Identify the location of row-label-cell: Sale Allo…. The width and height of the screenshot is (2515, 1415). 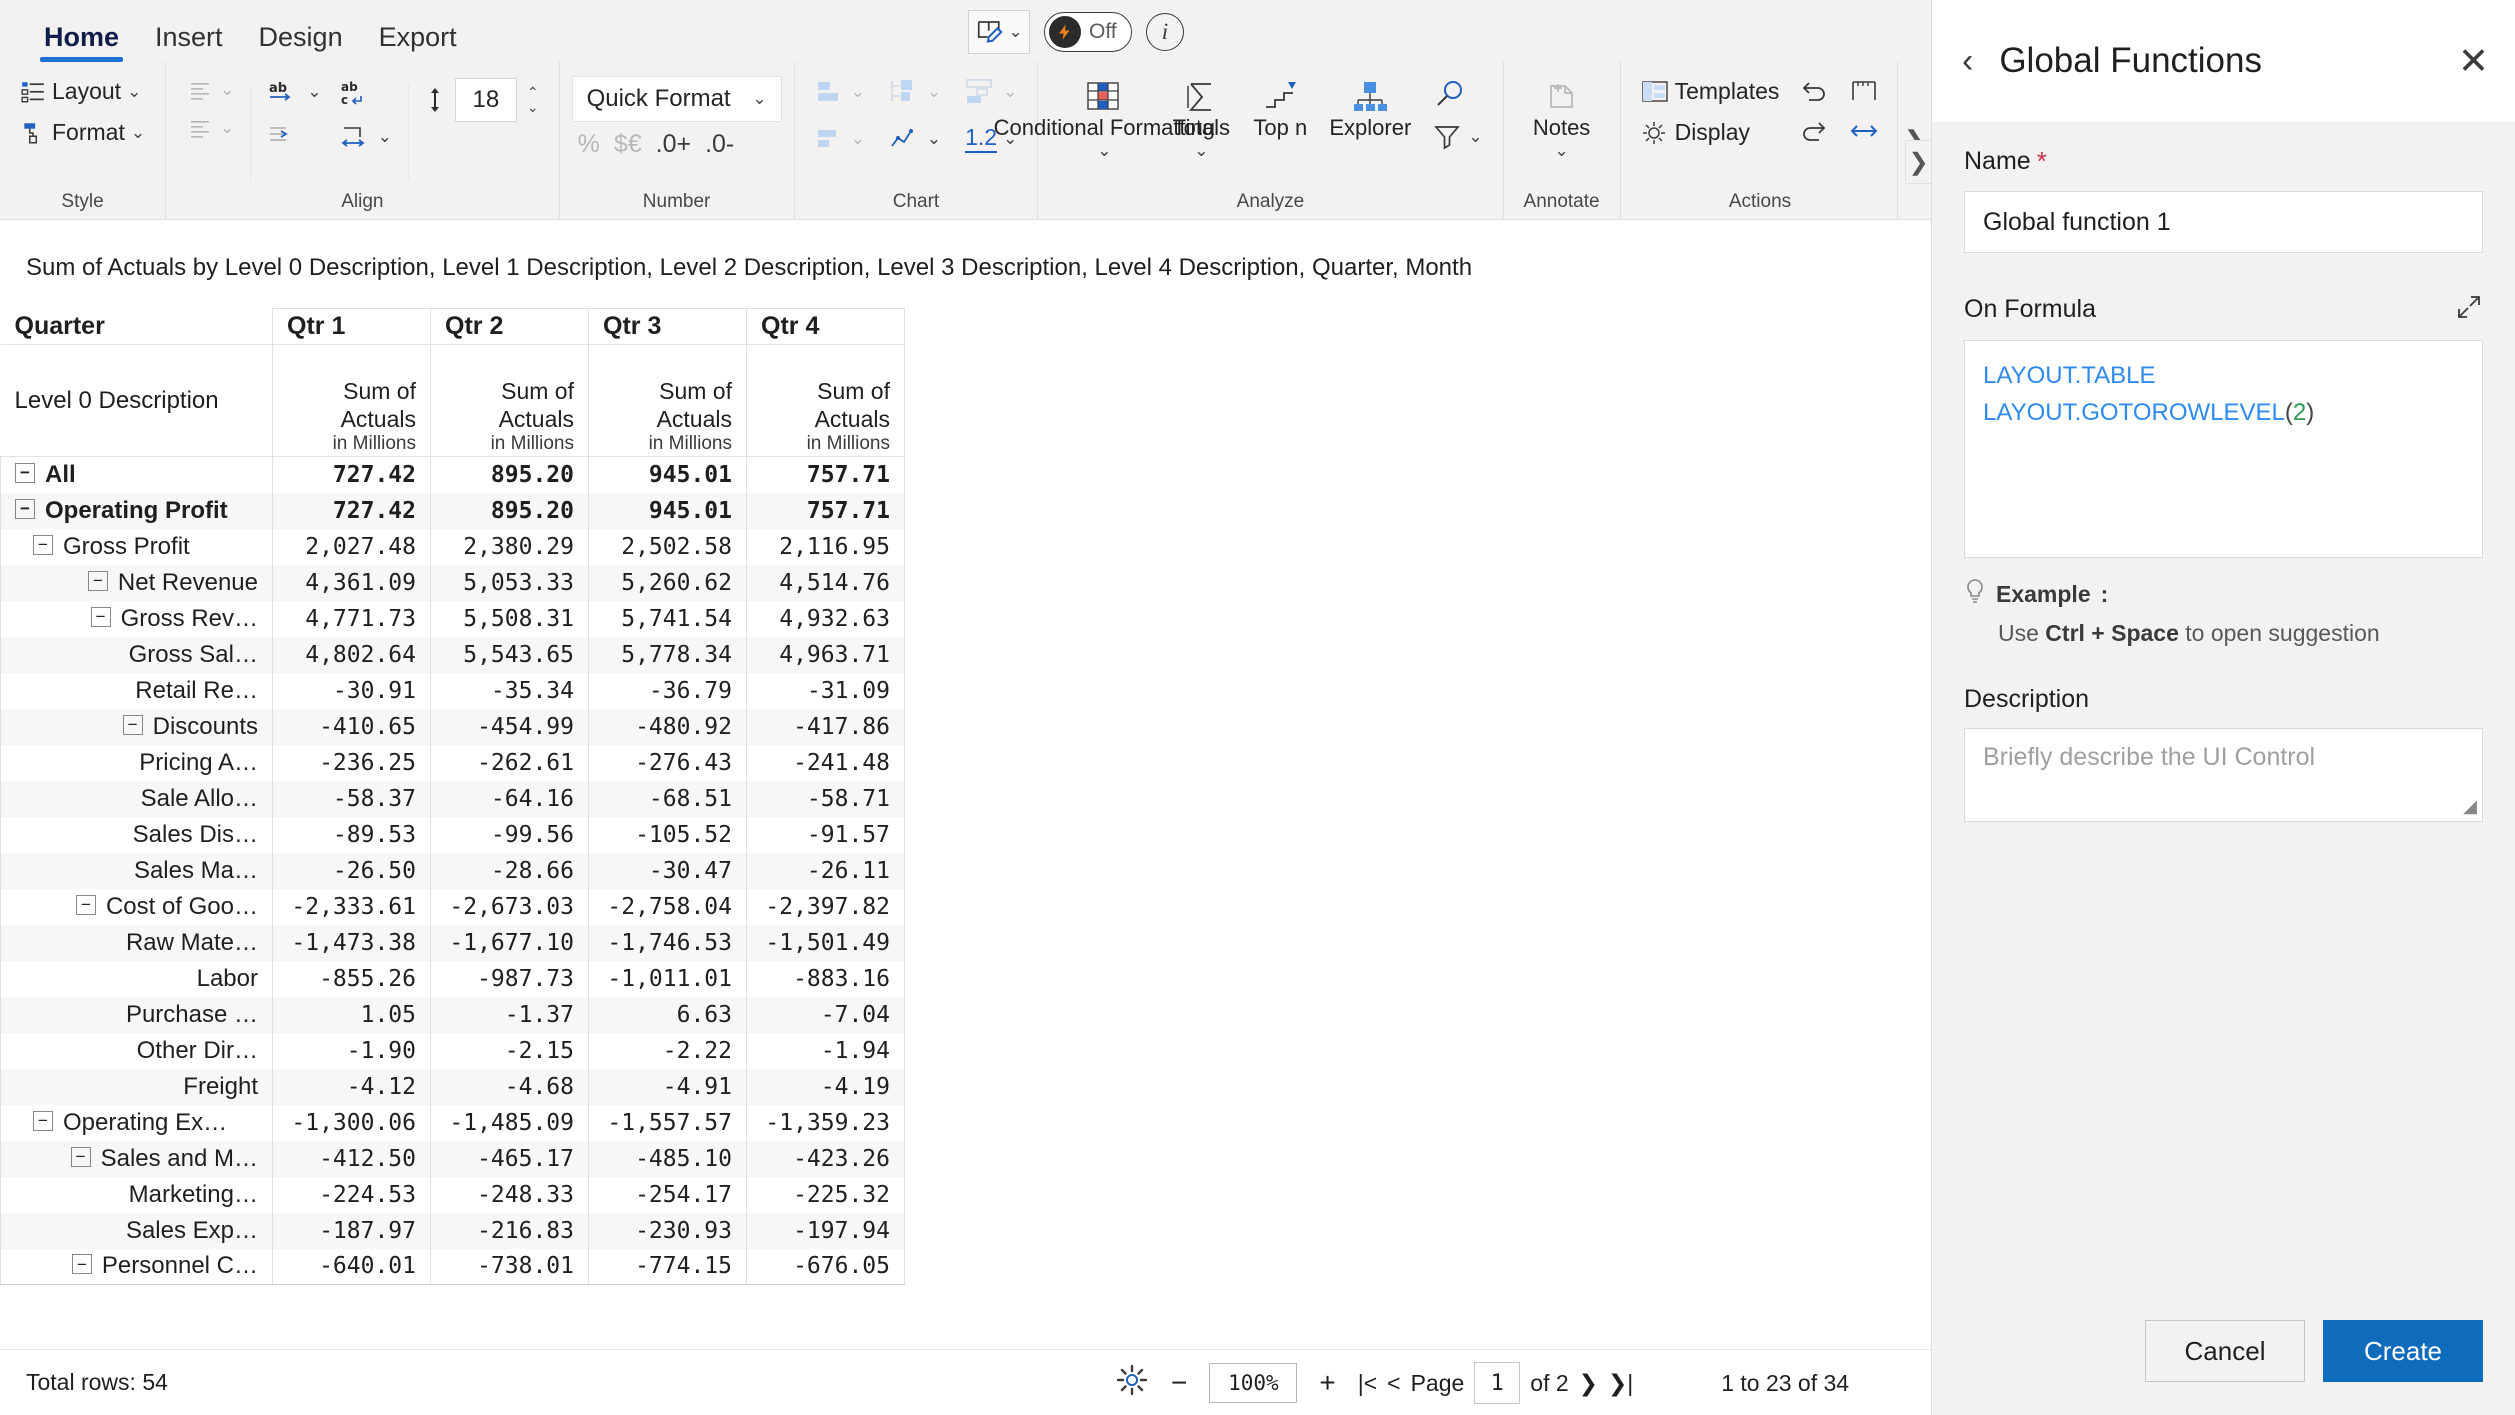
(136, 798).